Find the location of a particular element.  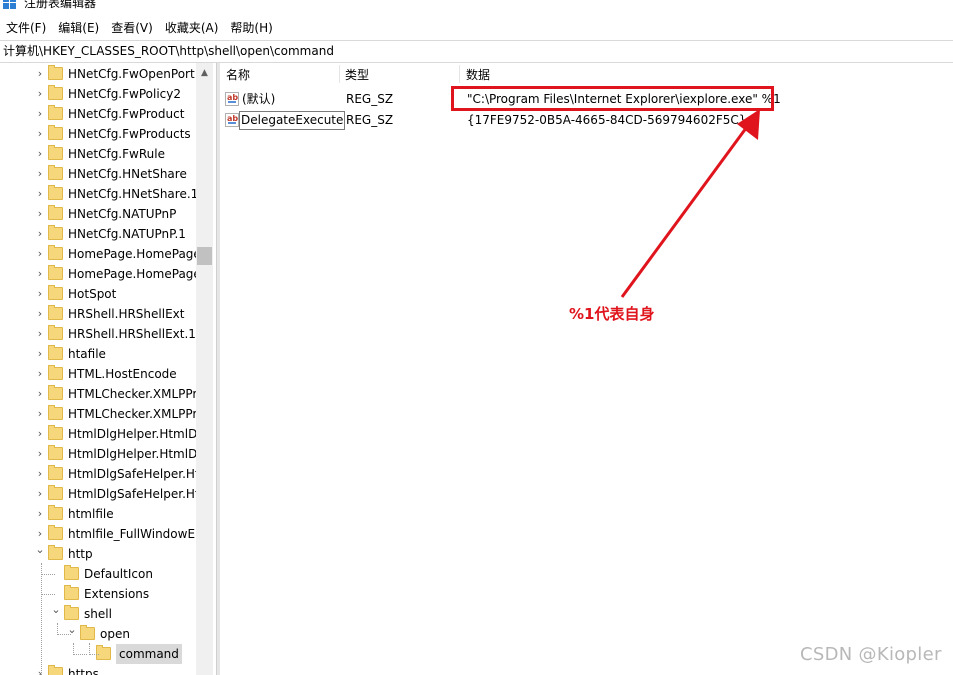

tree-item-label: htmlfile is located at coordinates (91, 514).